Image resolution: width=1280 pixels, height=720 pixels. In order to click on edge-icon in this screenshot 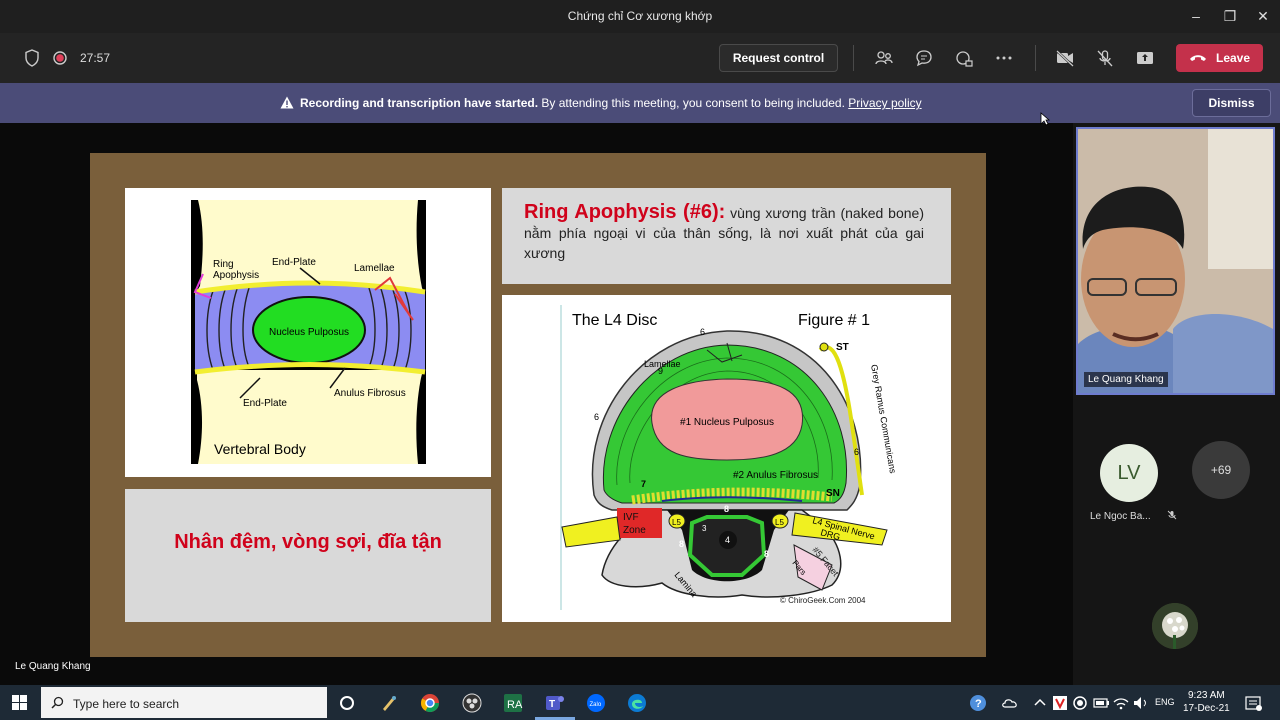, I will do `click(637, 703)`.